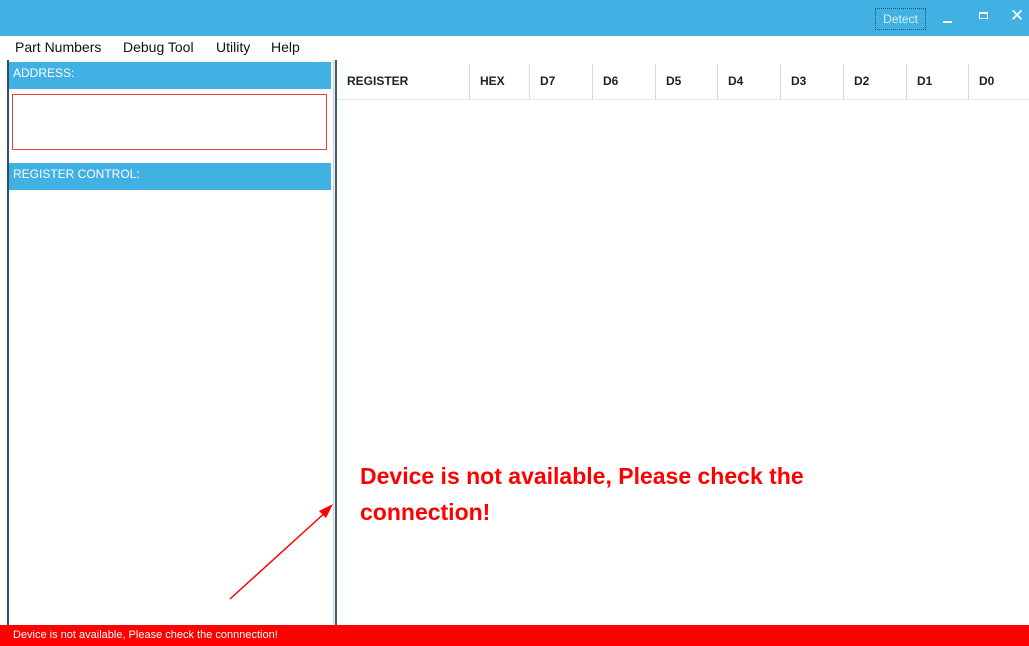 This screenshot has height=646, width=1029. I want to click on column-d0: D0, so click(998, 81).